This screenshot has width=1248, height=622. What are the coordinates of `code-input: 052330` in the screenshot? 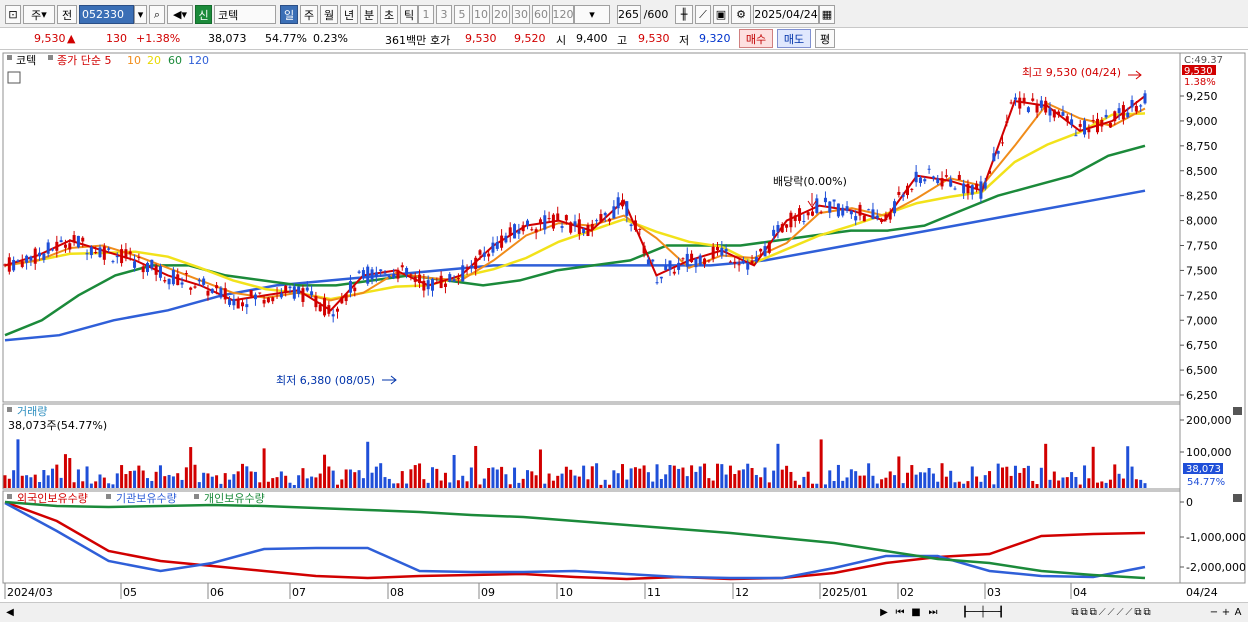 It's located at (106, 14).